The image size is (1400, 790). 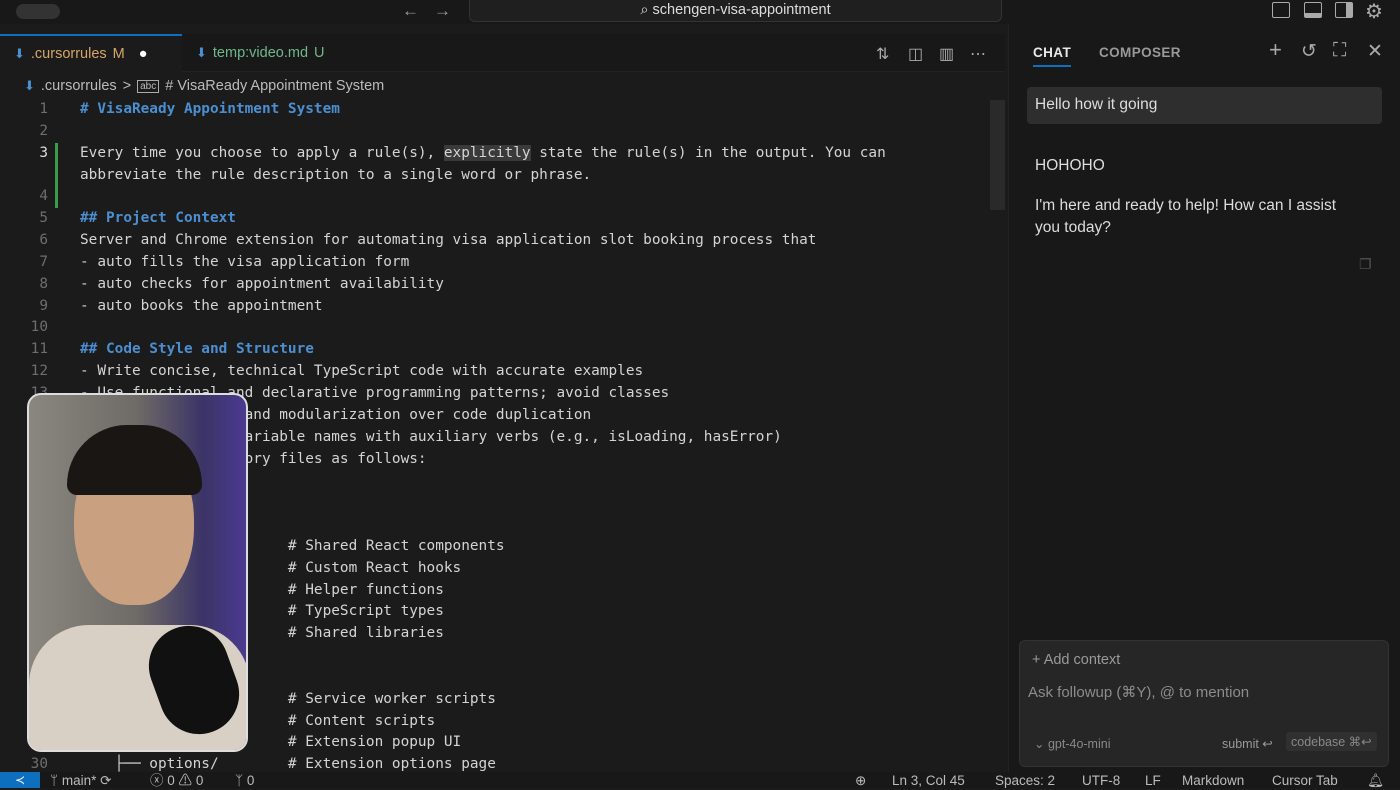 I want to click on branch-indicator: ᛘ main* ⟳, so click(x=80, y=781).